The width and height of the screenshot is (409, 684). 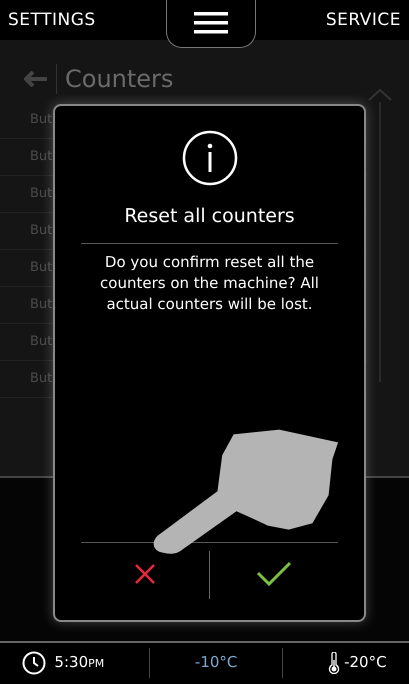 I want to click on service-tab: SERVICE, so click(x=363, y=20).